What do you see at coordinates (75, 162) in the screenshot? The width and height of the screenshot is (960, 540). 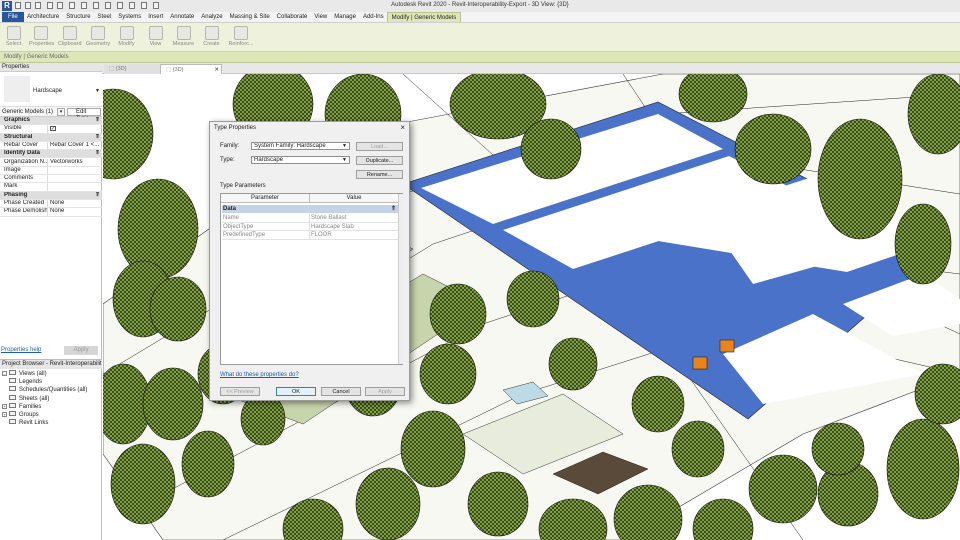 I see `property-value: Vectorworks` at bounding box center [75, 162].